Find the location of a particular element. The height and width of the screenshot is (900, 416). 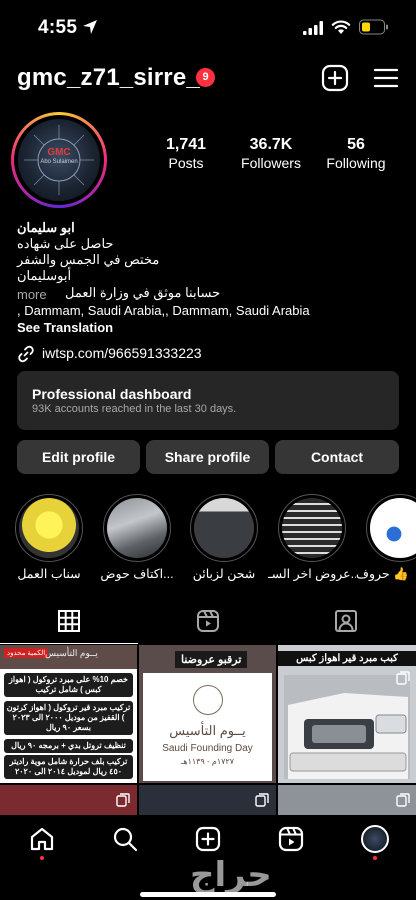

bottom-navigation: حراج is located at coordinates (208, 857).